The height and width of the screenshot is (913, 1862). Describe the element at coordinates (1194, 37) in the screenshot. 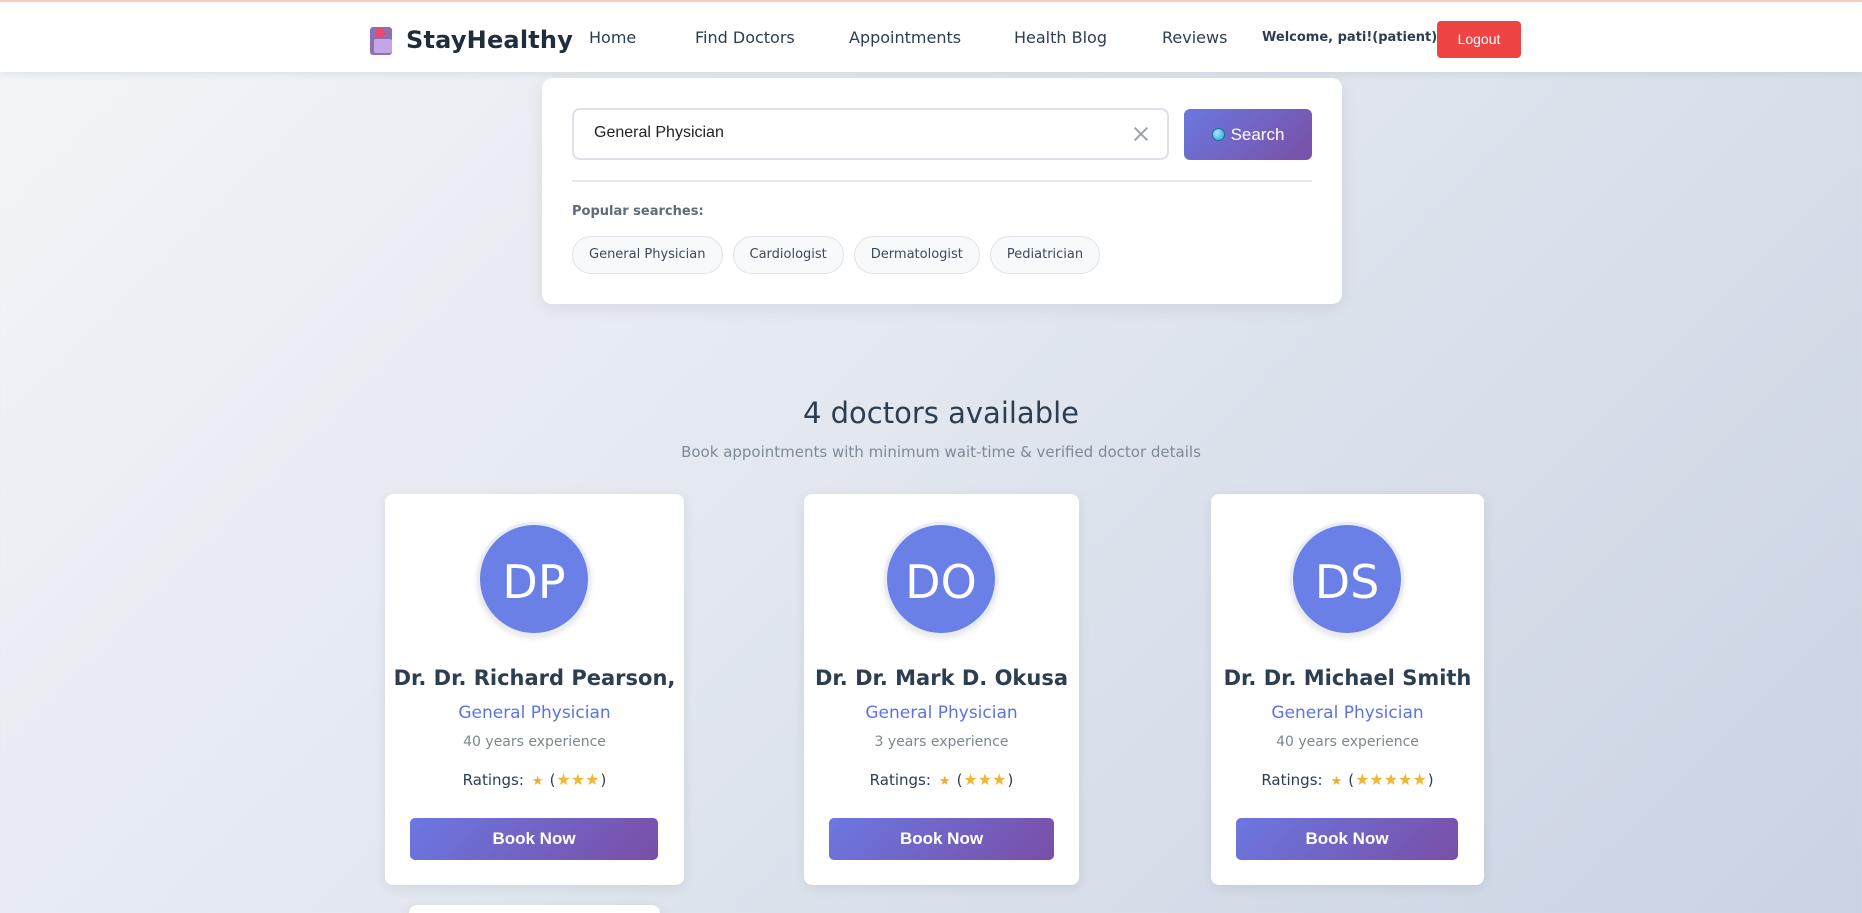

I see `nav-link-reviews: Reviews` at that location.